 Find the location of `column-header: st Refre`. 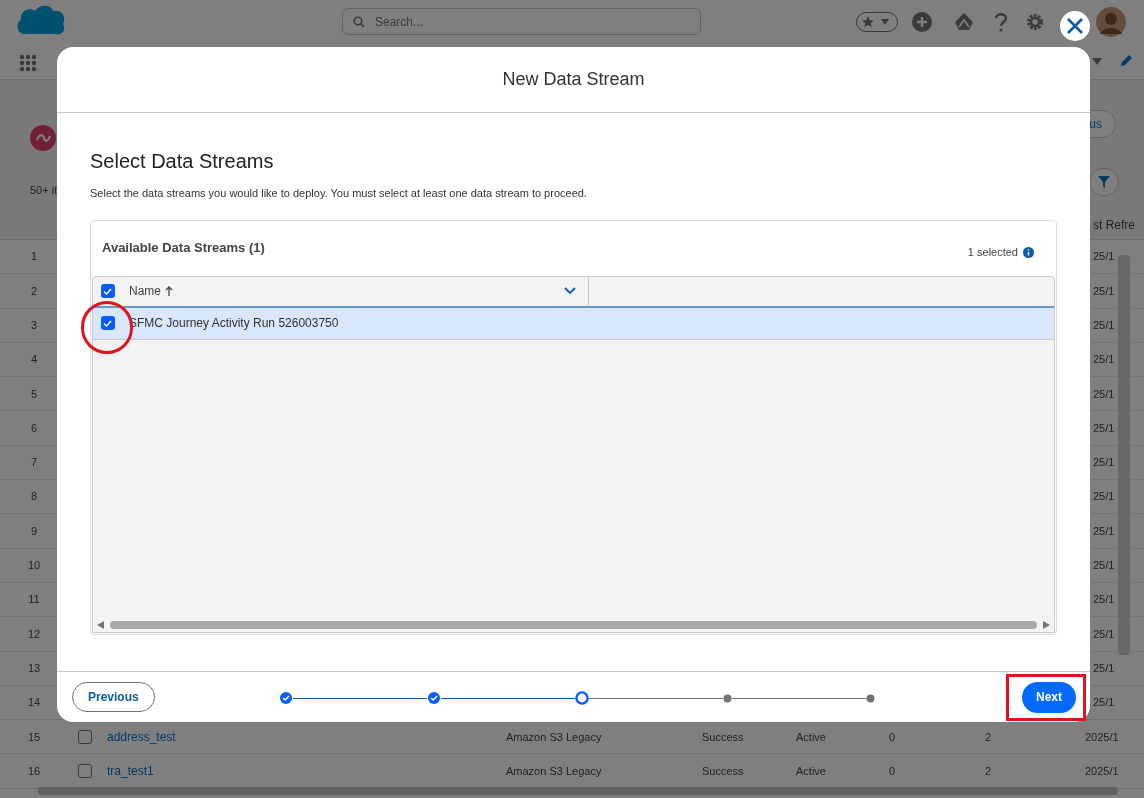

column-header: st Refre is located at coordinates (1114, 225).